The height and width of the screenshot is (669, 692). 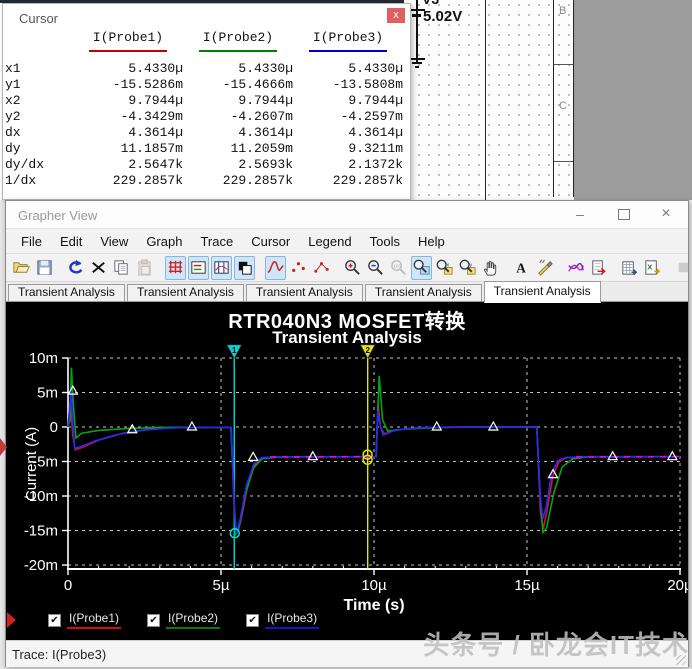 What do you see at coordinates (21, 268) in the screenshot?
I see `open-button` at bounding box center [21, 268].